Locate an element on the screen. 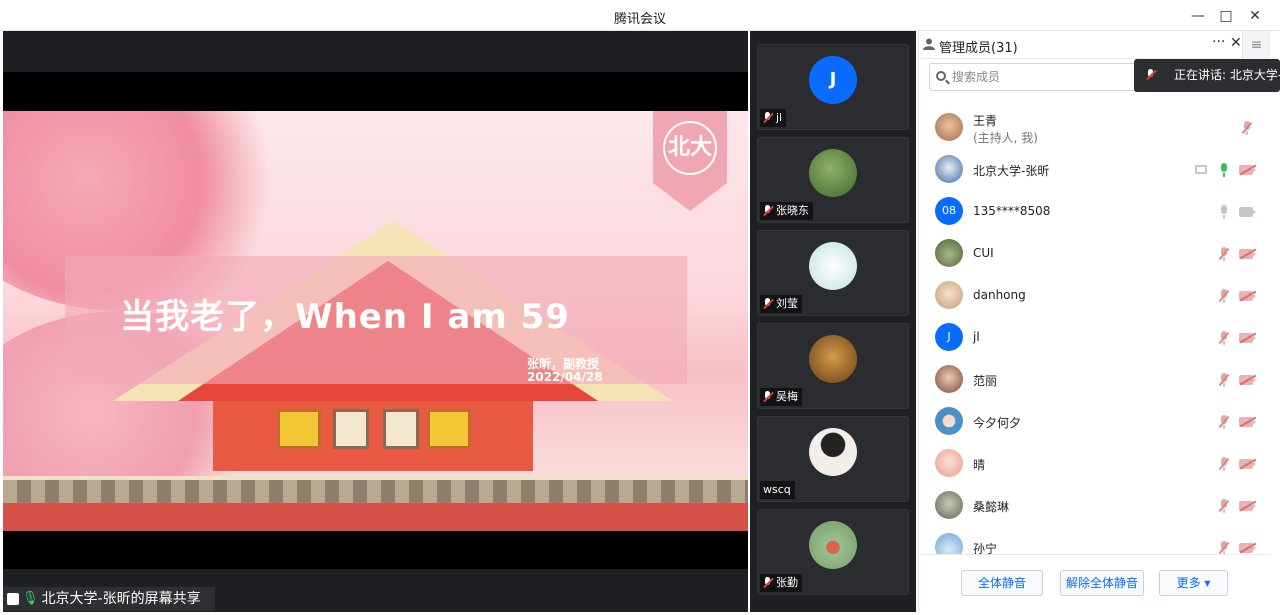  share-owner-label: 北京大学-张昕的屏幕共享 is located at coordinates (121, 599).